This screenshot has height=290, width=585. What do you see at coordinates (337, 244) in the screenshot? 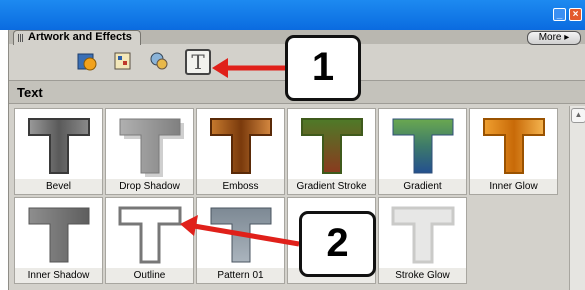
I see `callout-2: 2` at bounding box center [337, 244].